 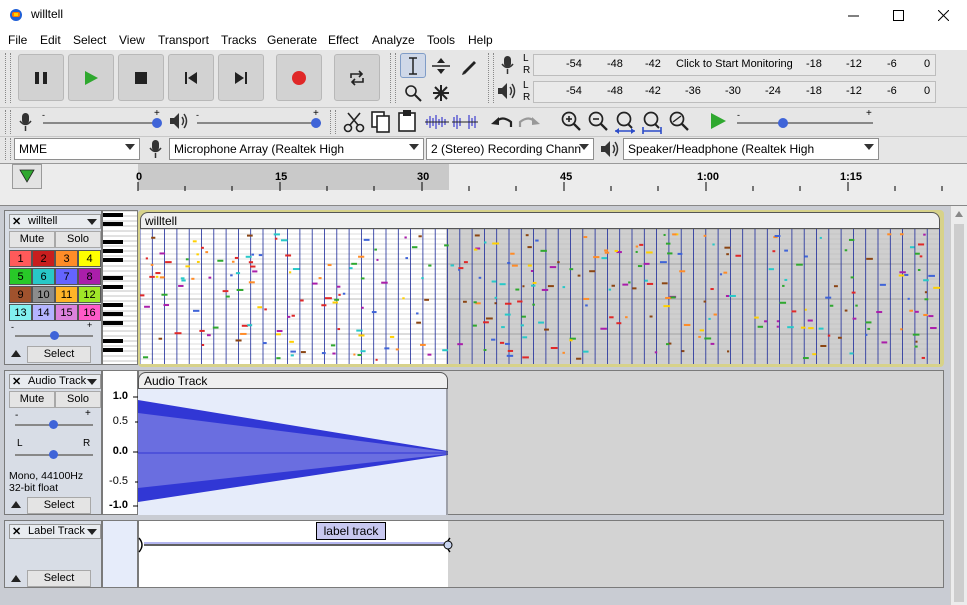 I want to click on midi-channel-button: 13, so click(x=20, y=312).